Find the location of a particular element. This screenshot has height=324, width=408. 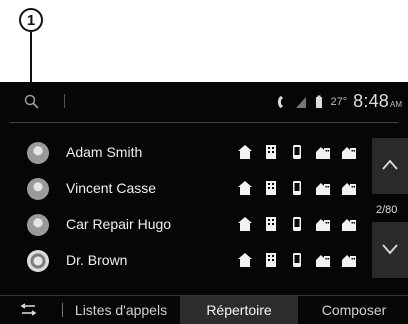

business-logo-avatar is located at coordinates (38, 261).